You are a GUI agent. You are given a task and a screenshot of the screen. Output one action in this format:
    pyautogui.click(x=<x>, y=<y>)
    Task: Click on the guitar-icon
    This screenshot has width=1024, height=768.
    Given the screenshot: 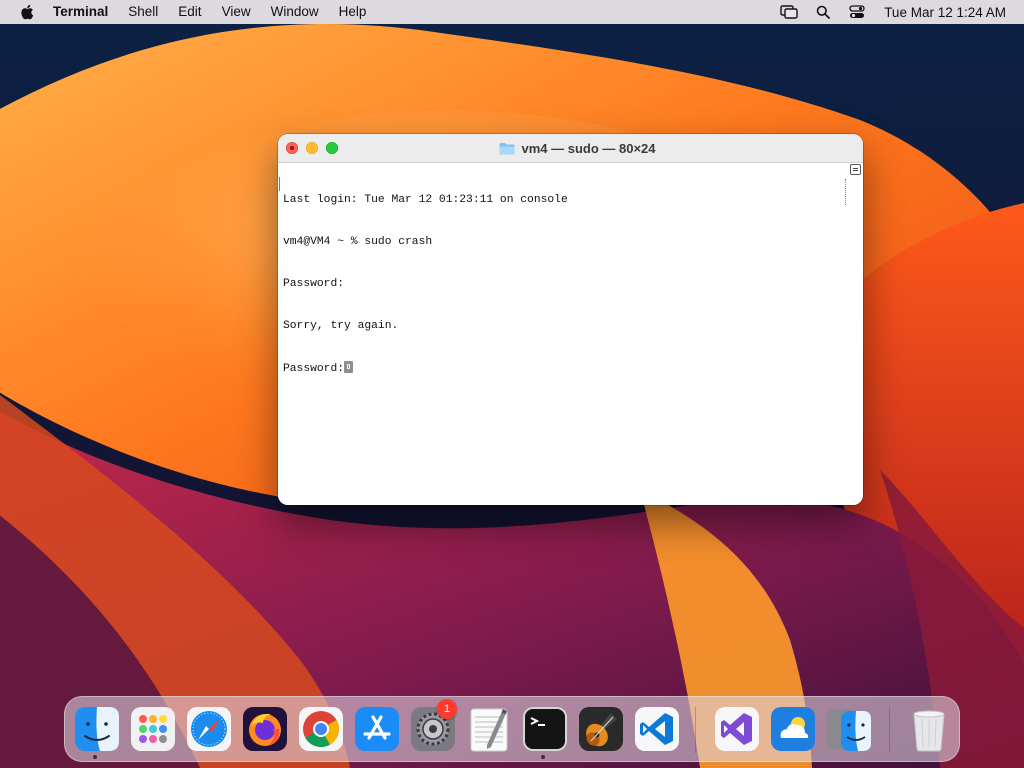 What is the action you would take?
    pyautogui.click(x=601, y=729)
    